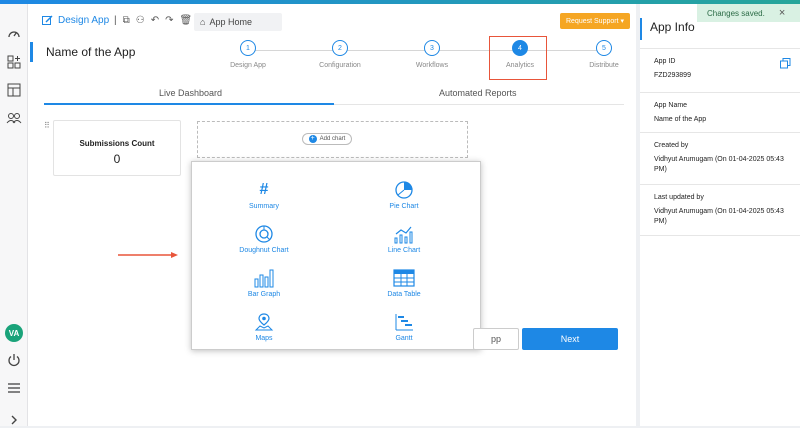 The height and width of the screenshot is (428, 800). I want to click on redo-icon: ↷, so click(169, 20).